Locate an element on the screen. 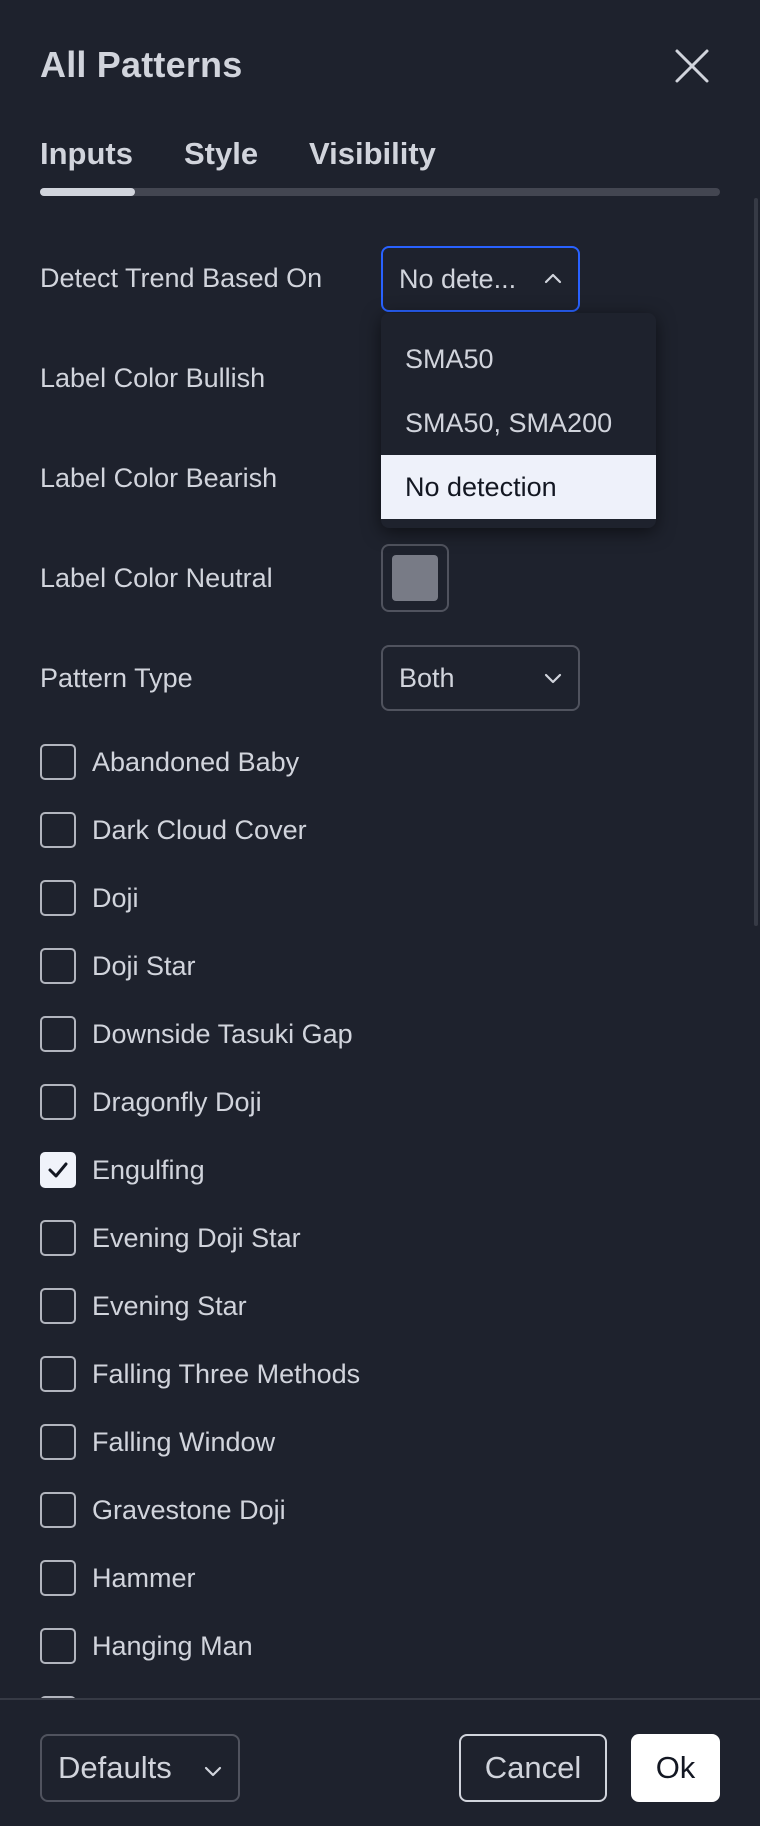 The width and height of the screenshot is (760, 1826). dropdown-option-no-detection: No detection is located at coordinates (518, 487).